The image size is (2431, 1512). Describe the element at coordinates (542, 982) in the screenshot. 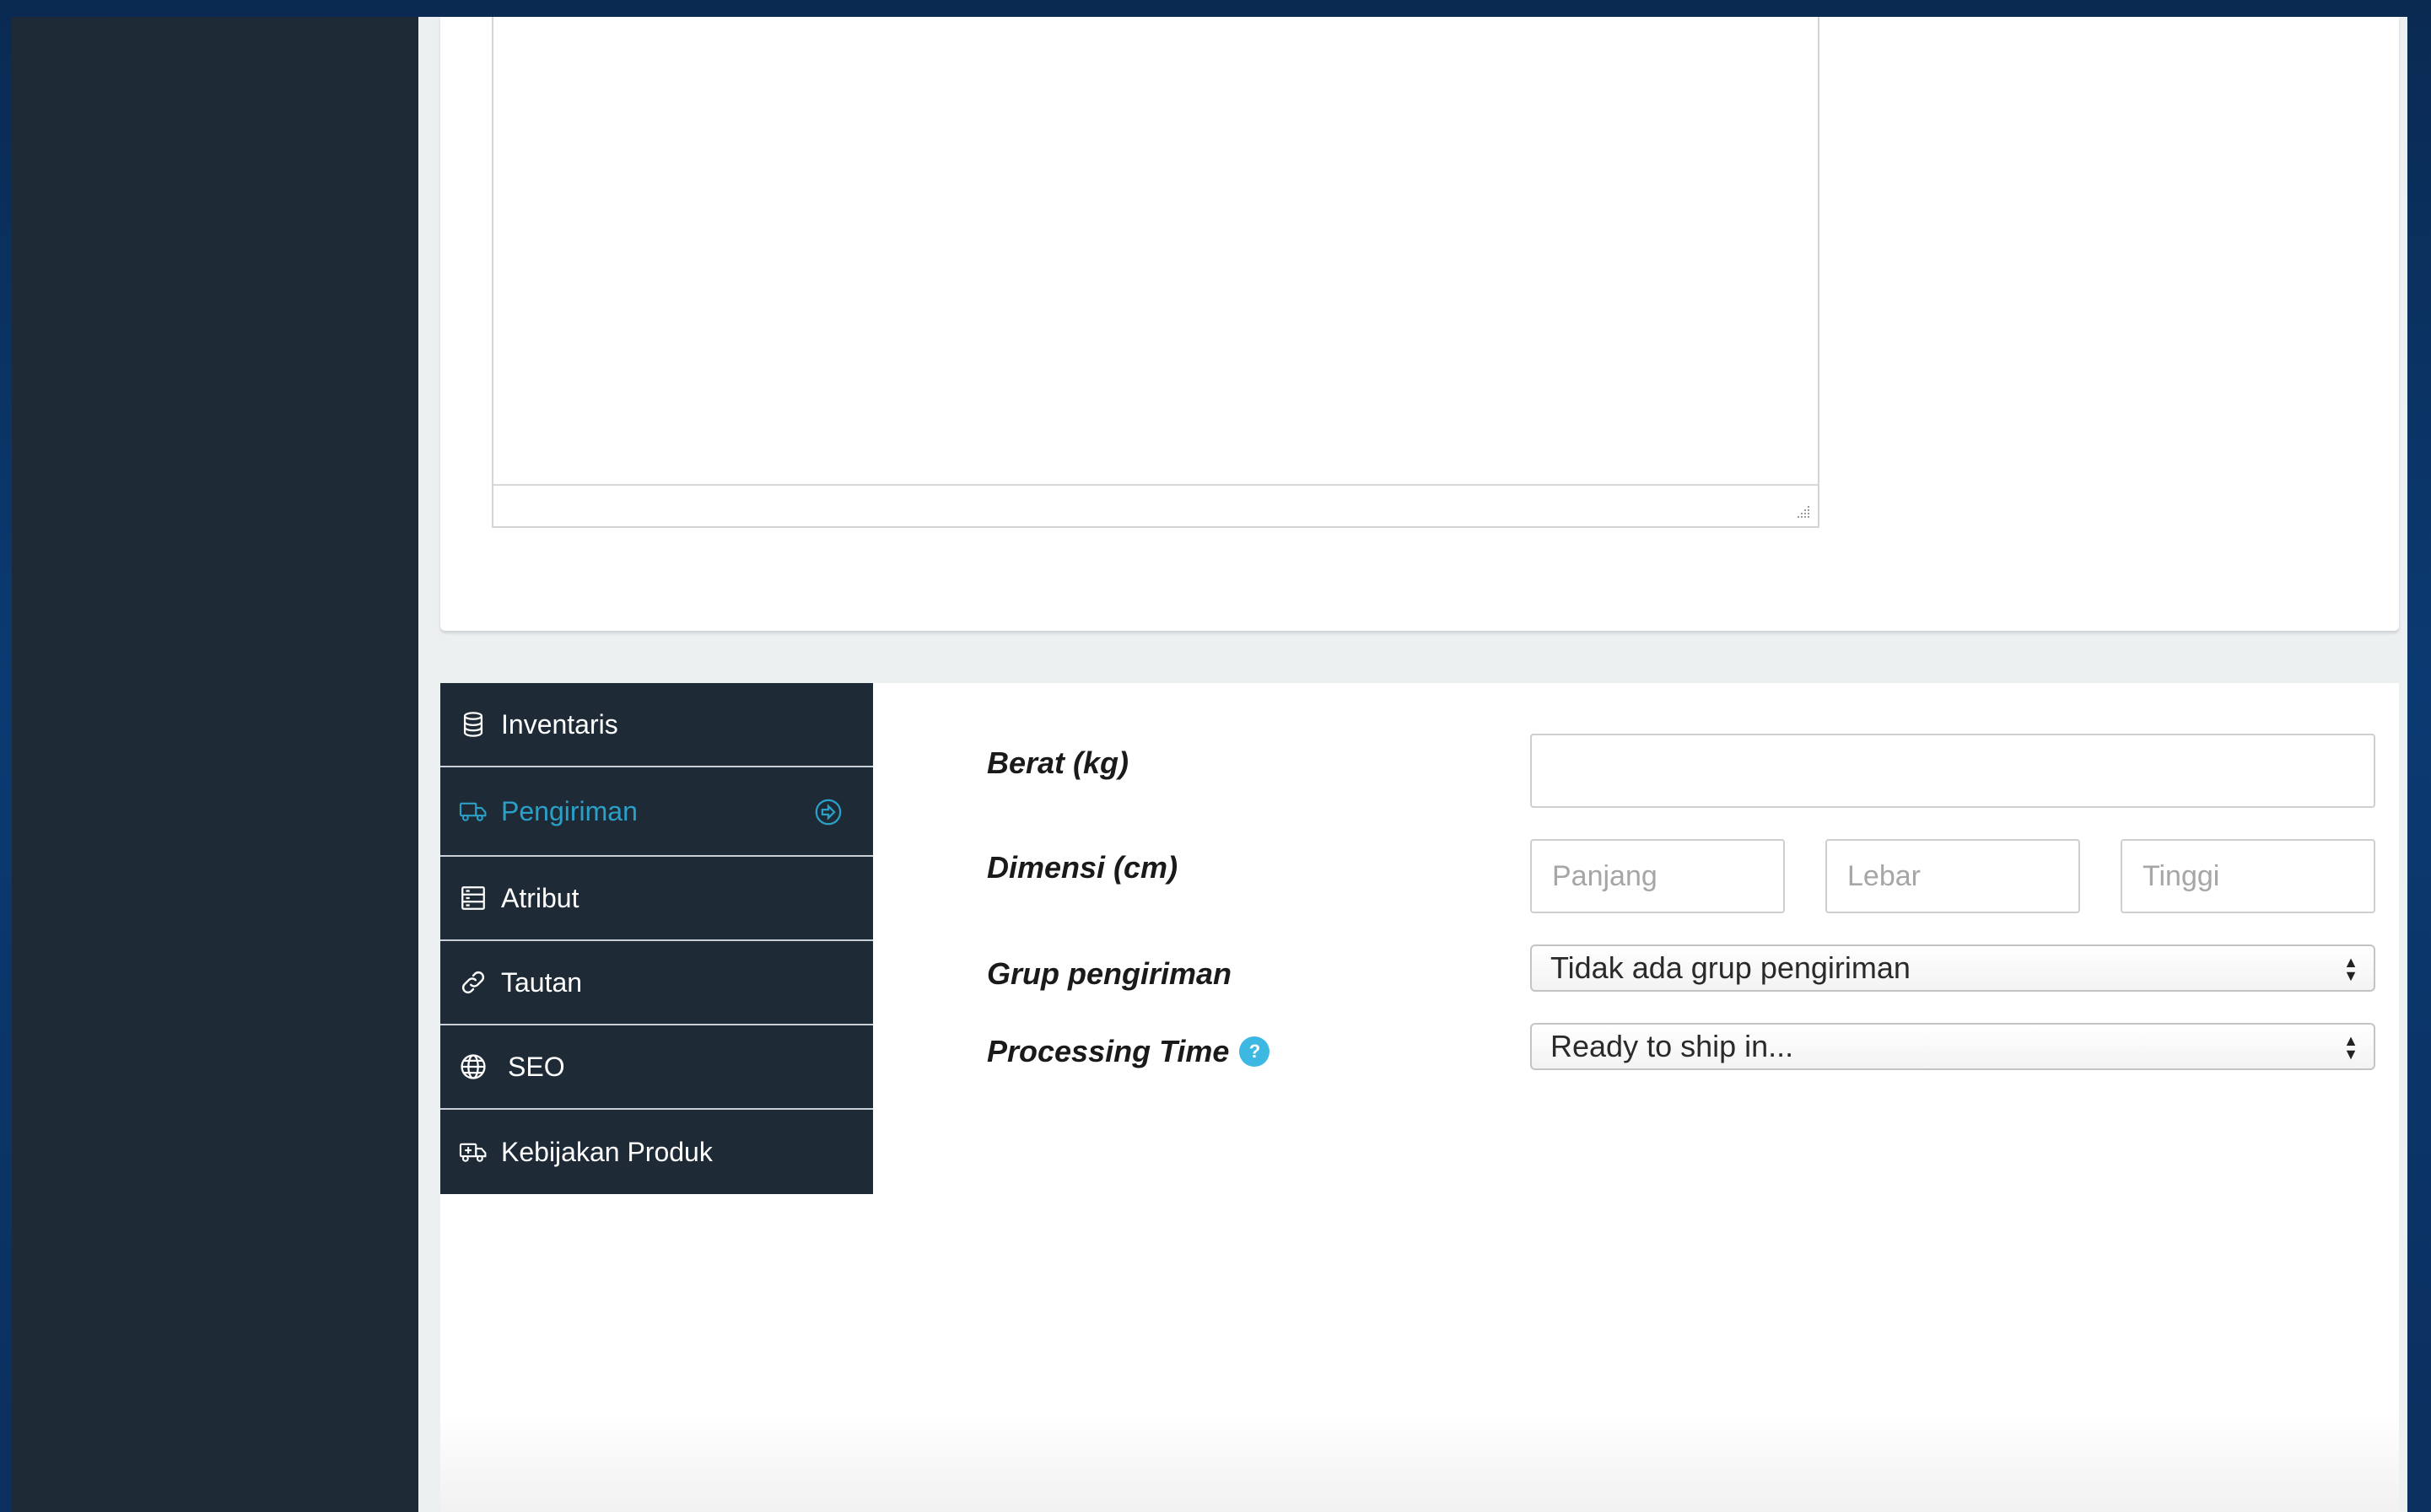

I see `tab-label: Tautan` at that location.